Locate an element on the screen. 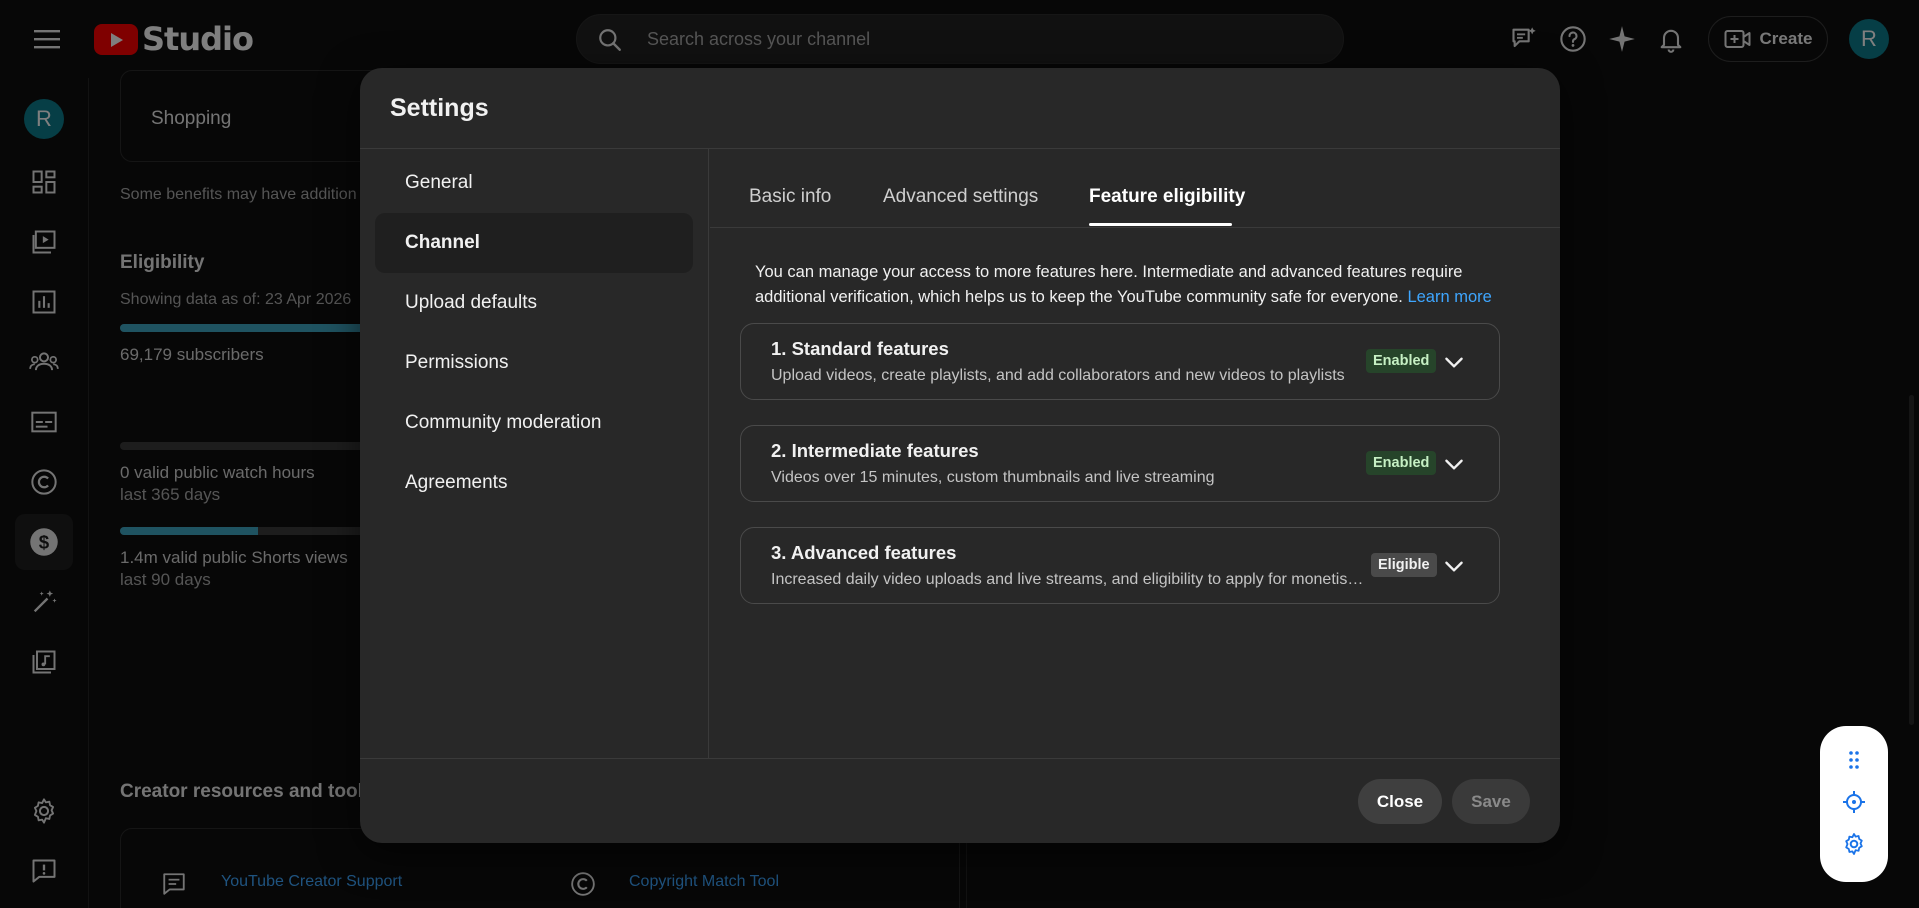 This screenshot has height=908, width=1919. floating-tool-widget is located at coordinates (1854, 804).